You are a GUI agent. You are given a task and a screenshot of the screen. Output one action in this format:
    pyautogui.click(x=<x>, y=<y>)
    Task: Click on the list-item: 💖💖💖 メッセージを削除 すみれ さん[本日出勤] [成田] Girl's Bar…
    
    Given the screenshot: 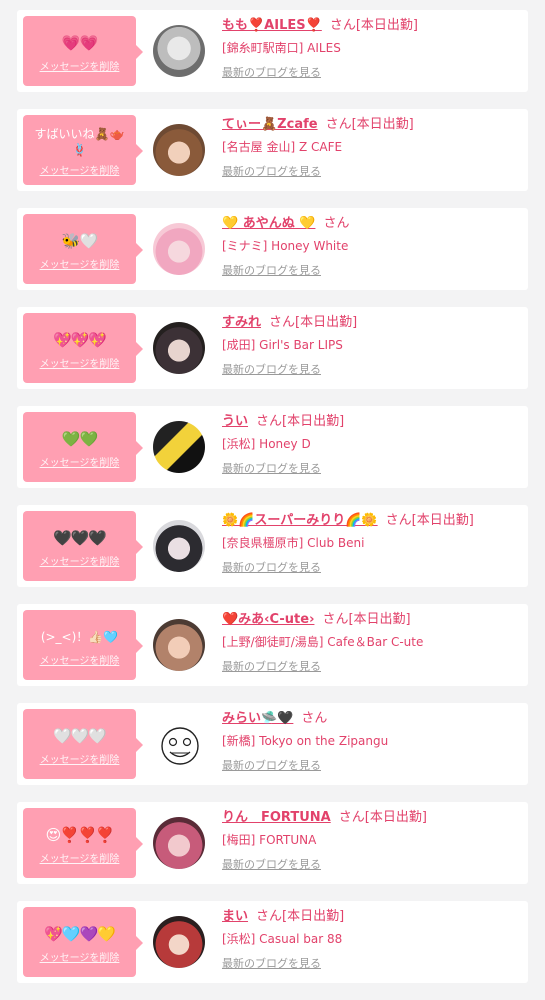 What is the action you would take?
    pyautogui.click(x=272, y=348)
    